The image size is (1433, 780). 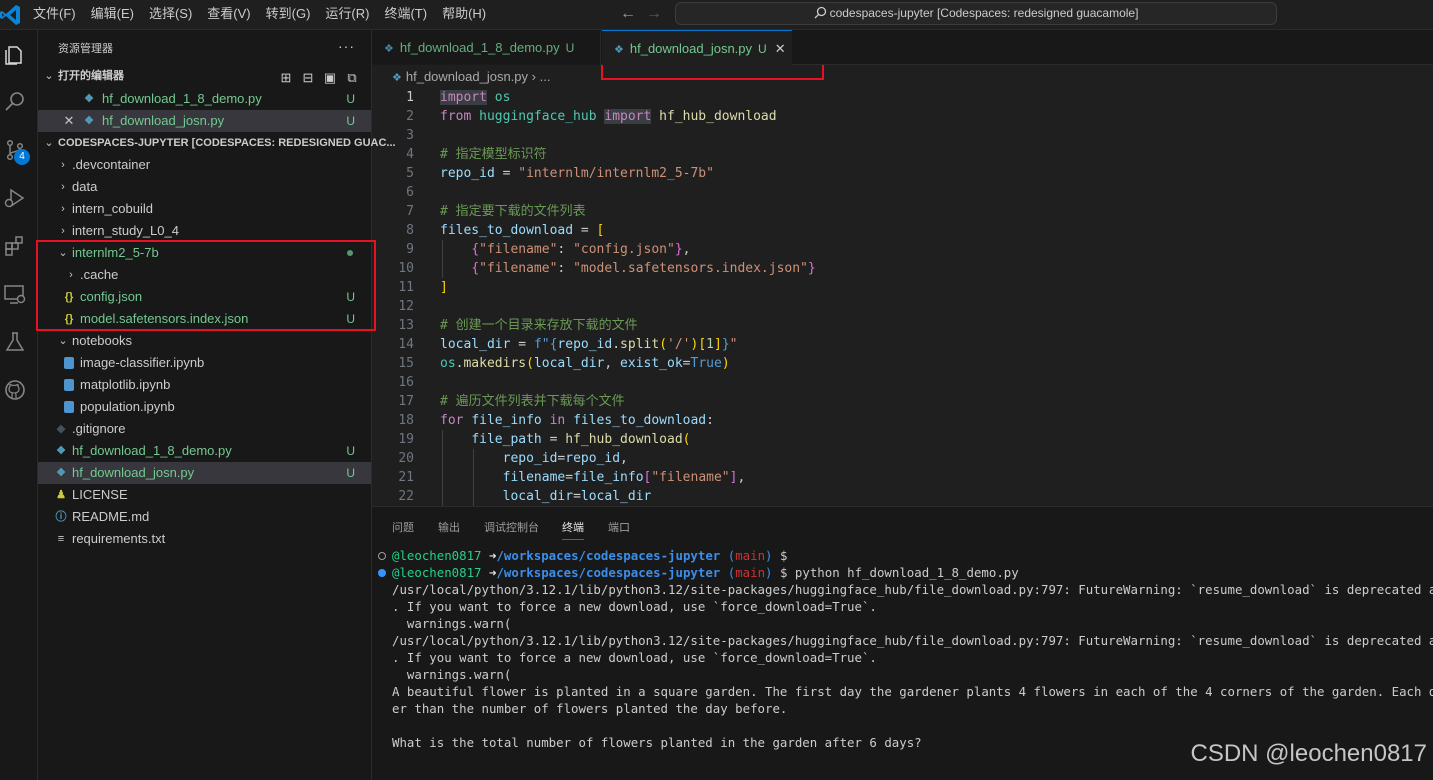 What do you see at coordinates (405, 15) in the screenshot?
I see `menu-terminal: 终端(T)` at bounding box center [405, 15].